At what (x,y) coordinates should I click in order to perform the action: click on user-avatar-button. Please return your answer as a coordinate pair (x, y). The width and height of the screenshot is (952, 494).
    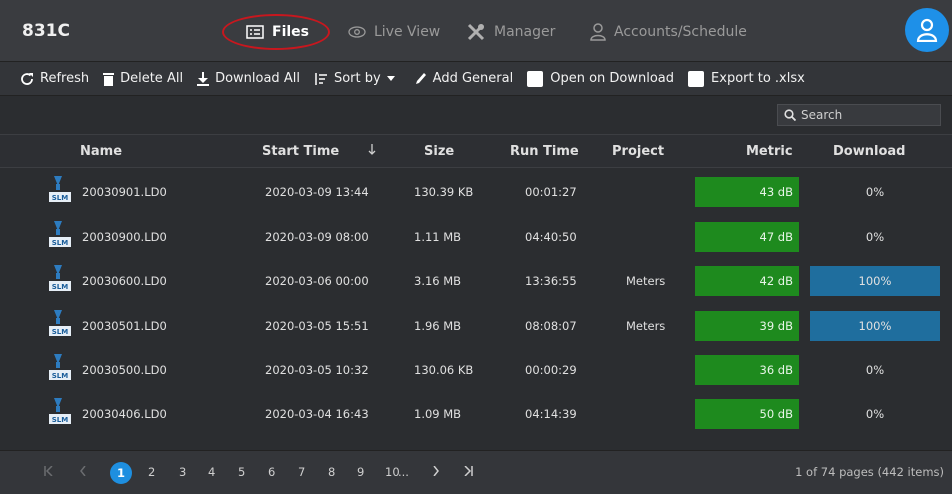
    Looking at the image, I should click on (927, 30).